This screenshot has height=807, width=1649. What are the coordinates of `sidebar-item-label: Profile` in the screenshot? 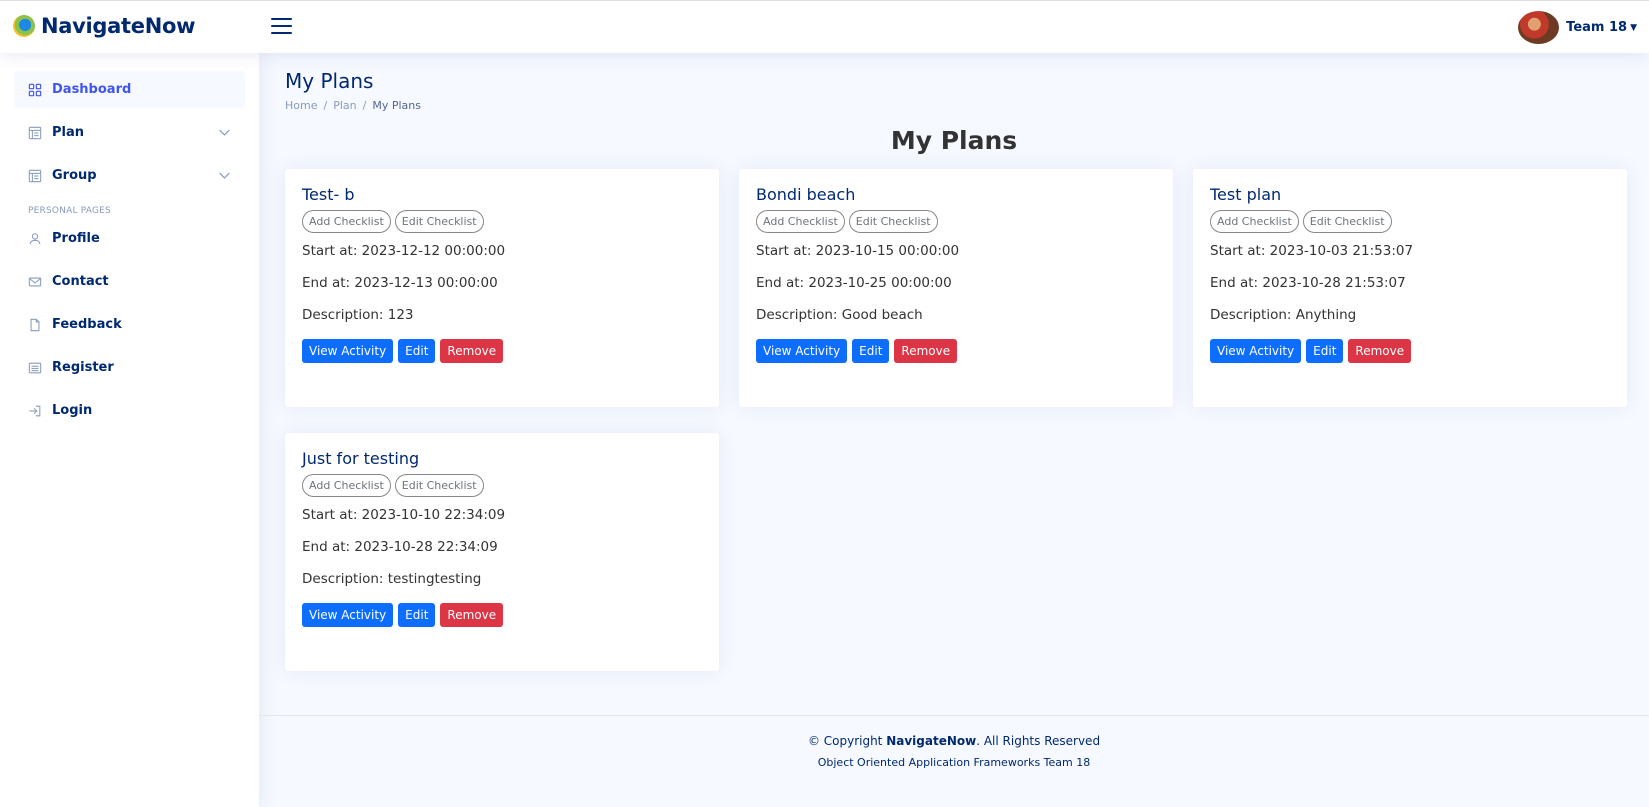 It's located at (76, 238).